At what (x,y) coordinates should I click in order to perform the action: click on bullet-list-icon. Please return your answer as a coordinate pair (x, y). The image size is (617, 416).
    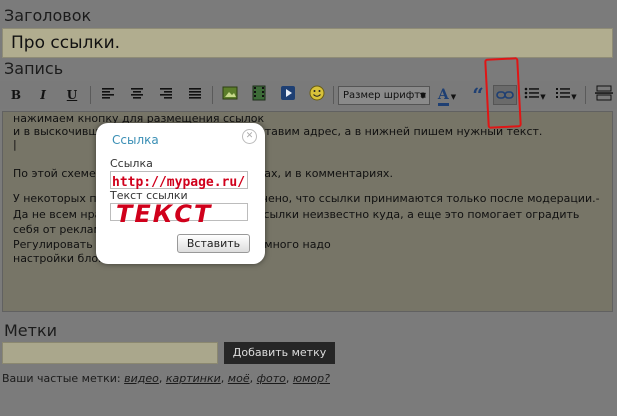
    Looking at the image, I should click on (532, 93).